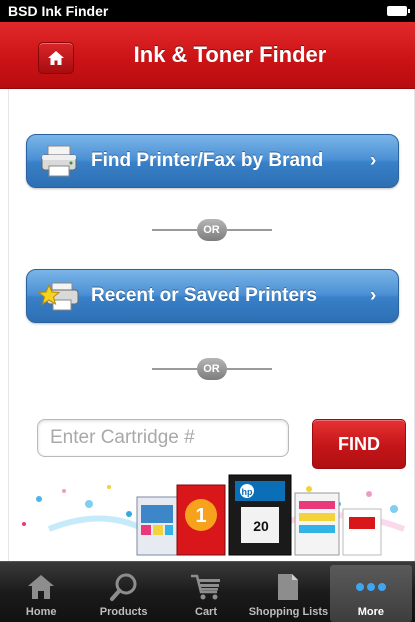 This screenshot has height=622, width=415. What do you see at coordinates (59, 161) in the screenshot?
I see `printer-icon` at bounding box center [59, 161].